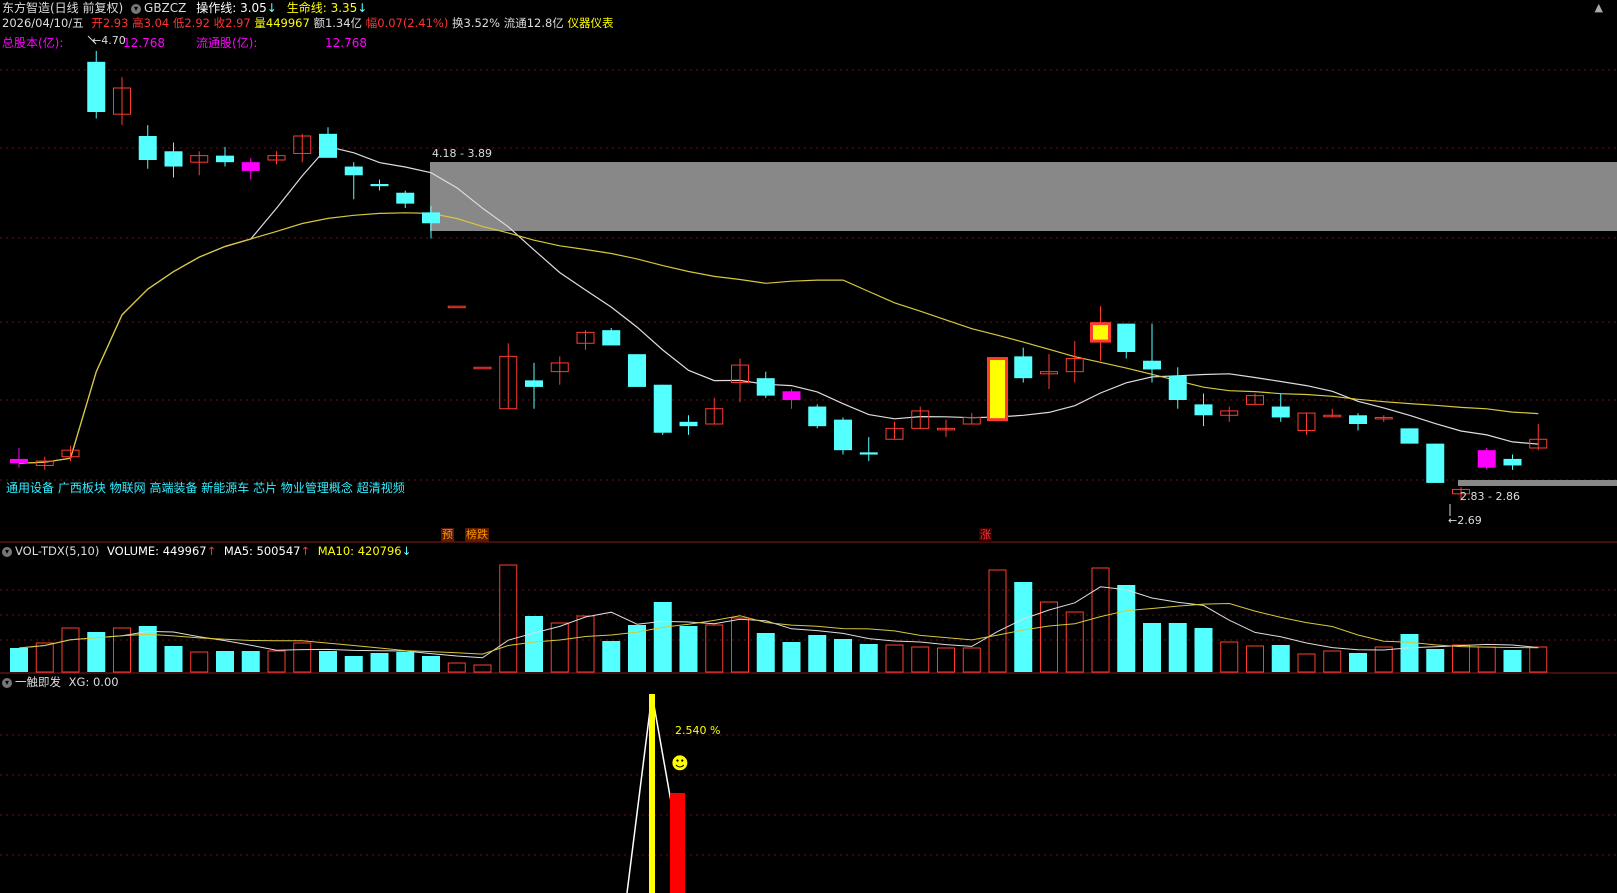 Image resolution: width=1617 pixels, height=893 pixels. I want to click on volume-label: VOLUME:, so click(133, 551).